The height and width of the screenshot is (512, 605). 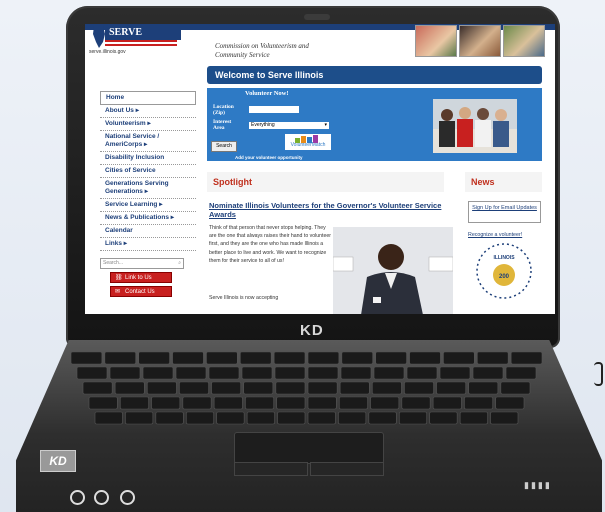 I want to click on nav-item: Calendar, so click(x=148, y=231).